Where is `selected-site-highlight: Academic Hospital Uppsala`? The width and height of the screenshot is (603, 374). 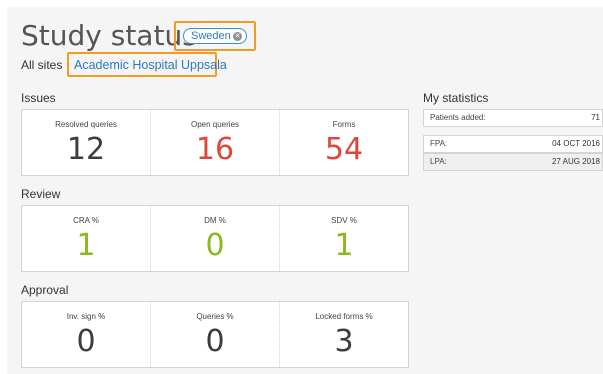
selected-site-highlight: Academic Hospital Uppsala is located at coordinates (147, 64).